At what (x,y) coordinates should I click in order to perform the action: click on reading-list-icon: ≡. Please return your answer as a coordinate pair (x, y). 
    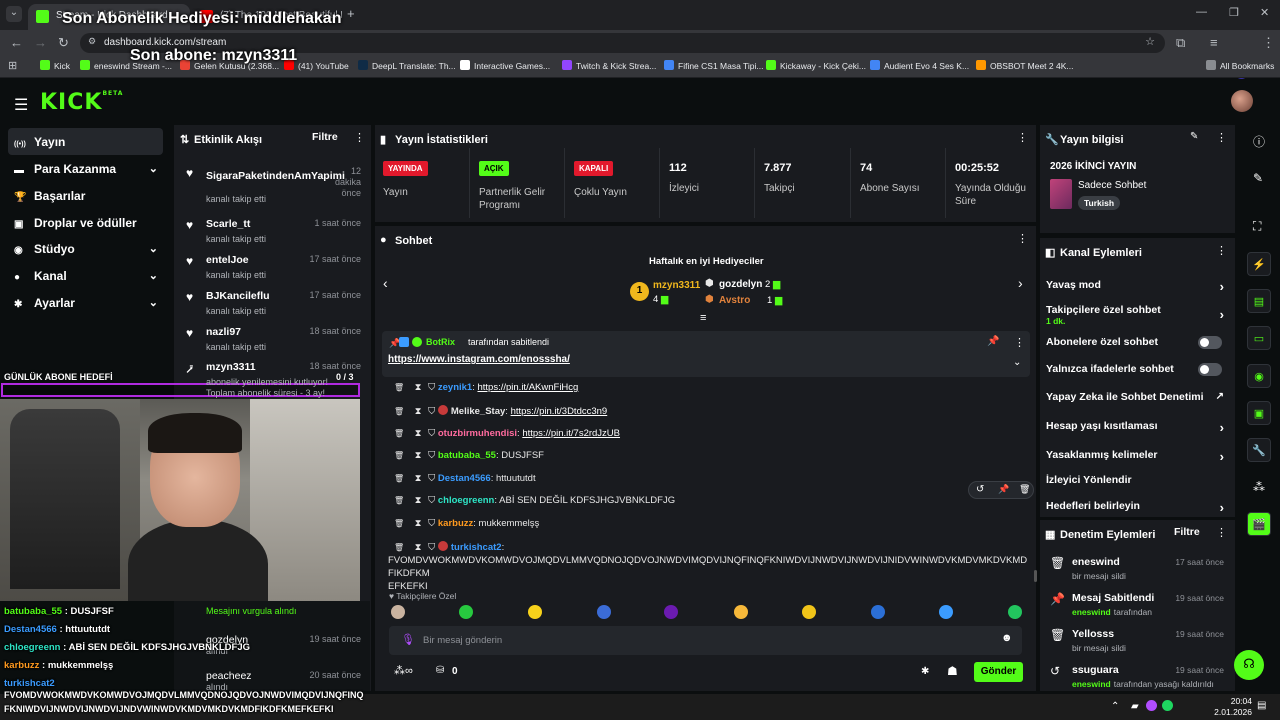
    Looking at the image, I should click on (1214, 42).